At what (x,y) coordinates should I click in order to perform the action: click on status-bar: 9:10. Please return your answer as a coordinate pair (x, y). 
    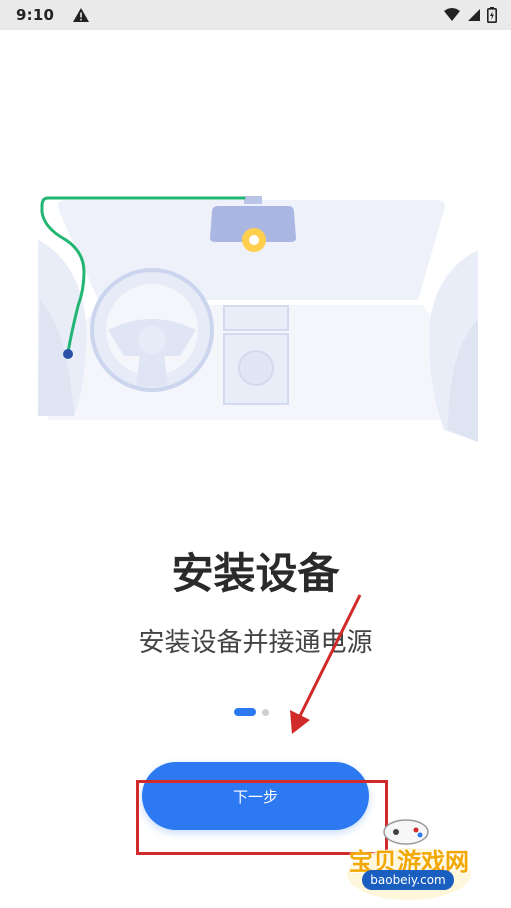
    Looking at the image, I should click on (255, 15).